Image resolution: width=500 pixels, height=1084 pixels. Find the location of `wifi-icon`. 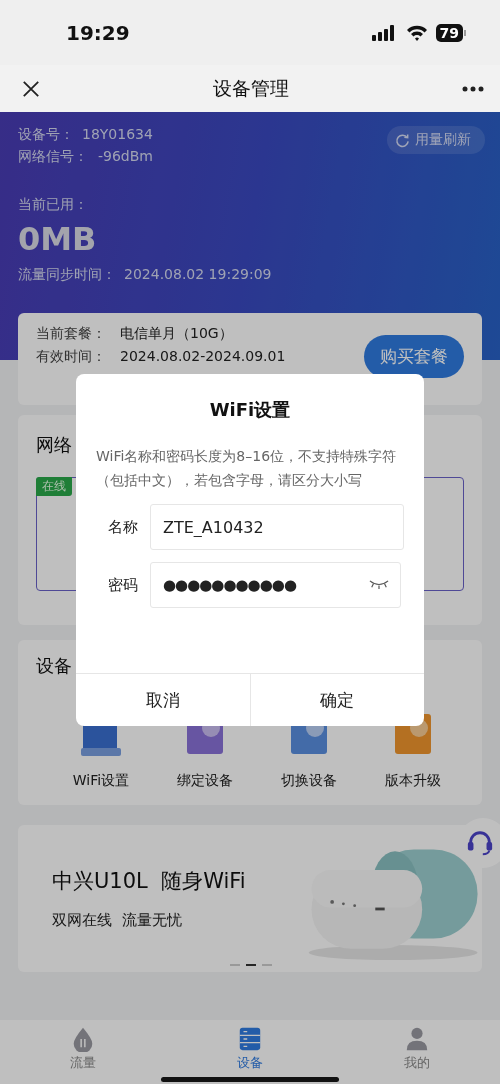

wifi-icon is located at coordinates (416, 32).